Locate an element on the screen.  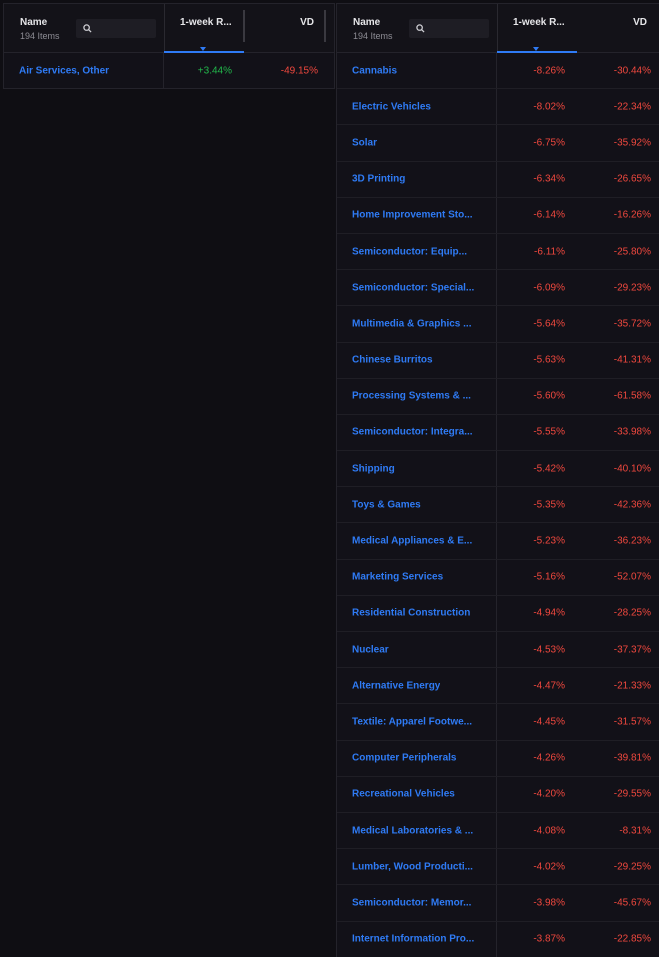
row-name-cell: Recreational Vehicles is located at coordinates (417, 794).